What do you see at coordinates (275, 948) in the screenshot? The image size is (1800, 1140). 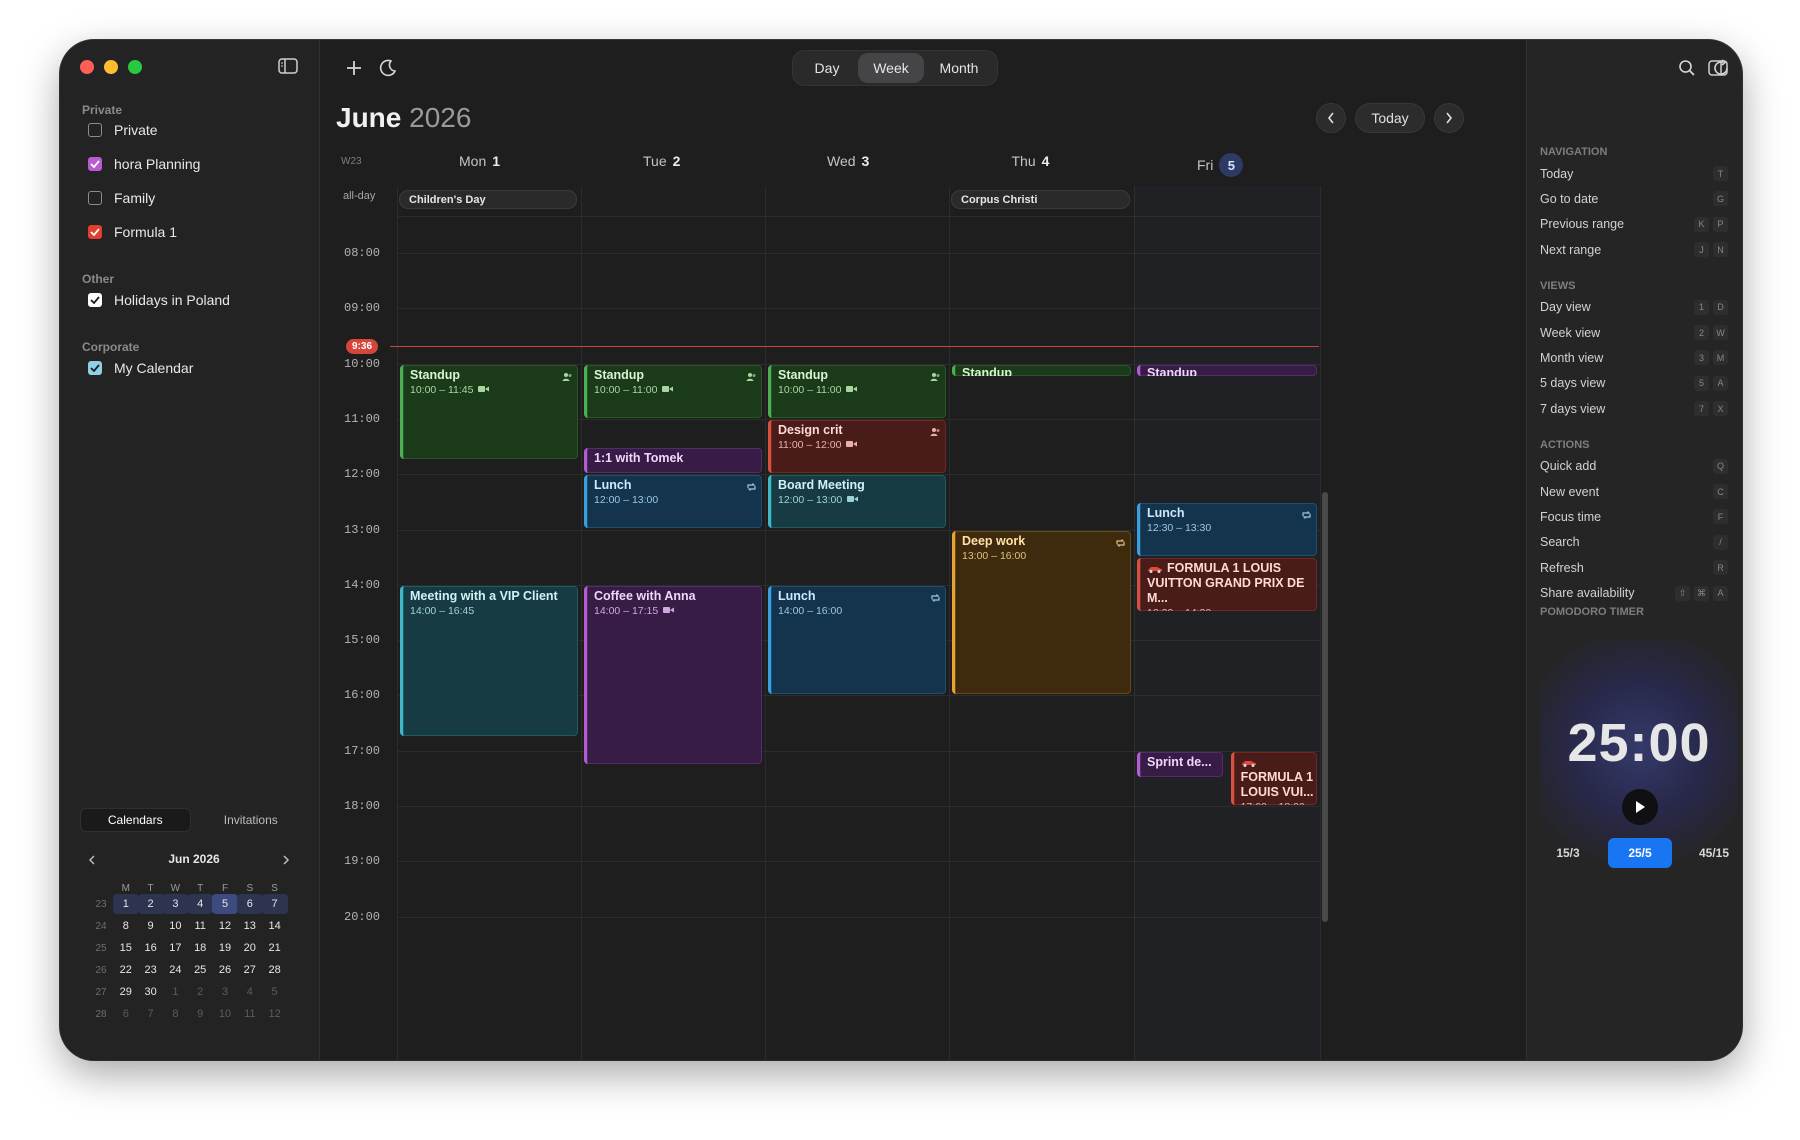 I see `mini-cal-day: 21` at bounding box center [275, 948].